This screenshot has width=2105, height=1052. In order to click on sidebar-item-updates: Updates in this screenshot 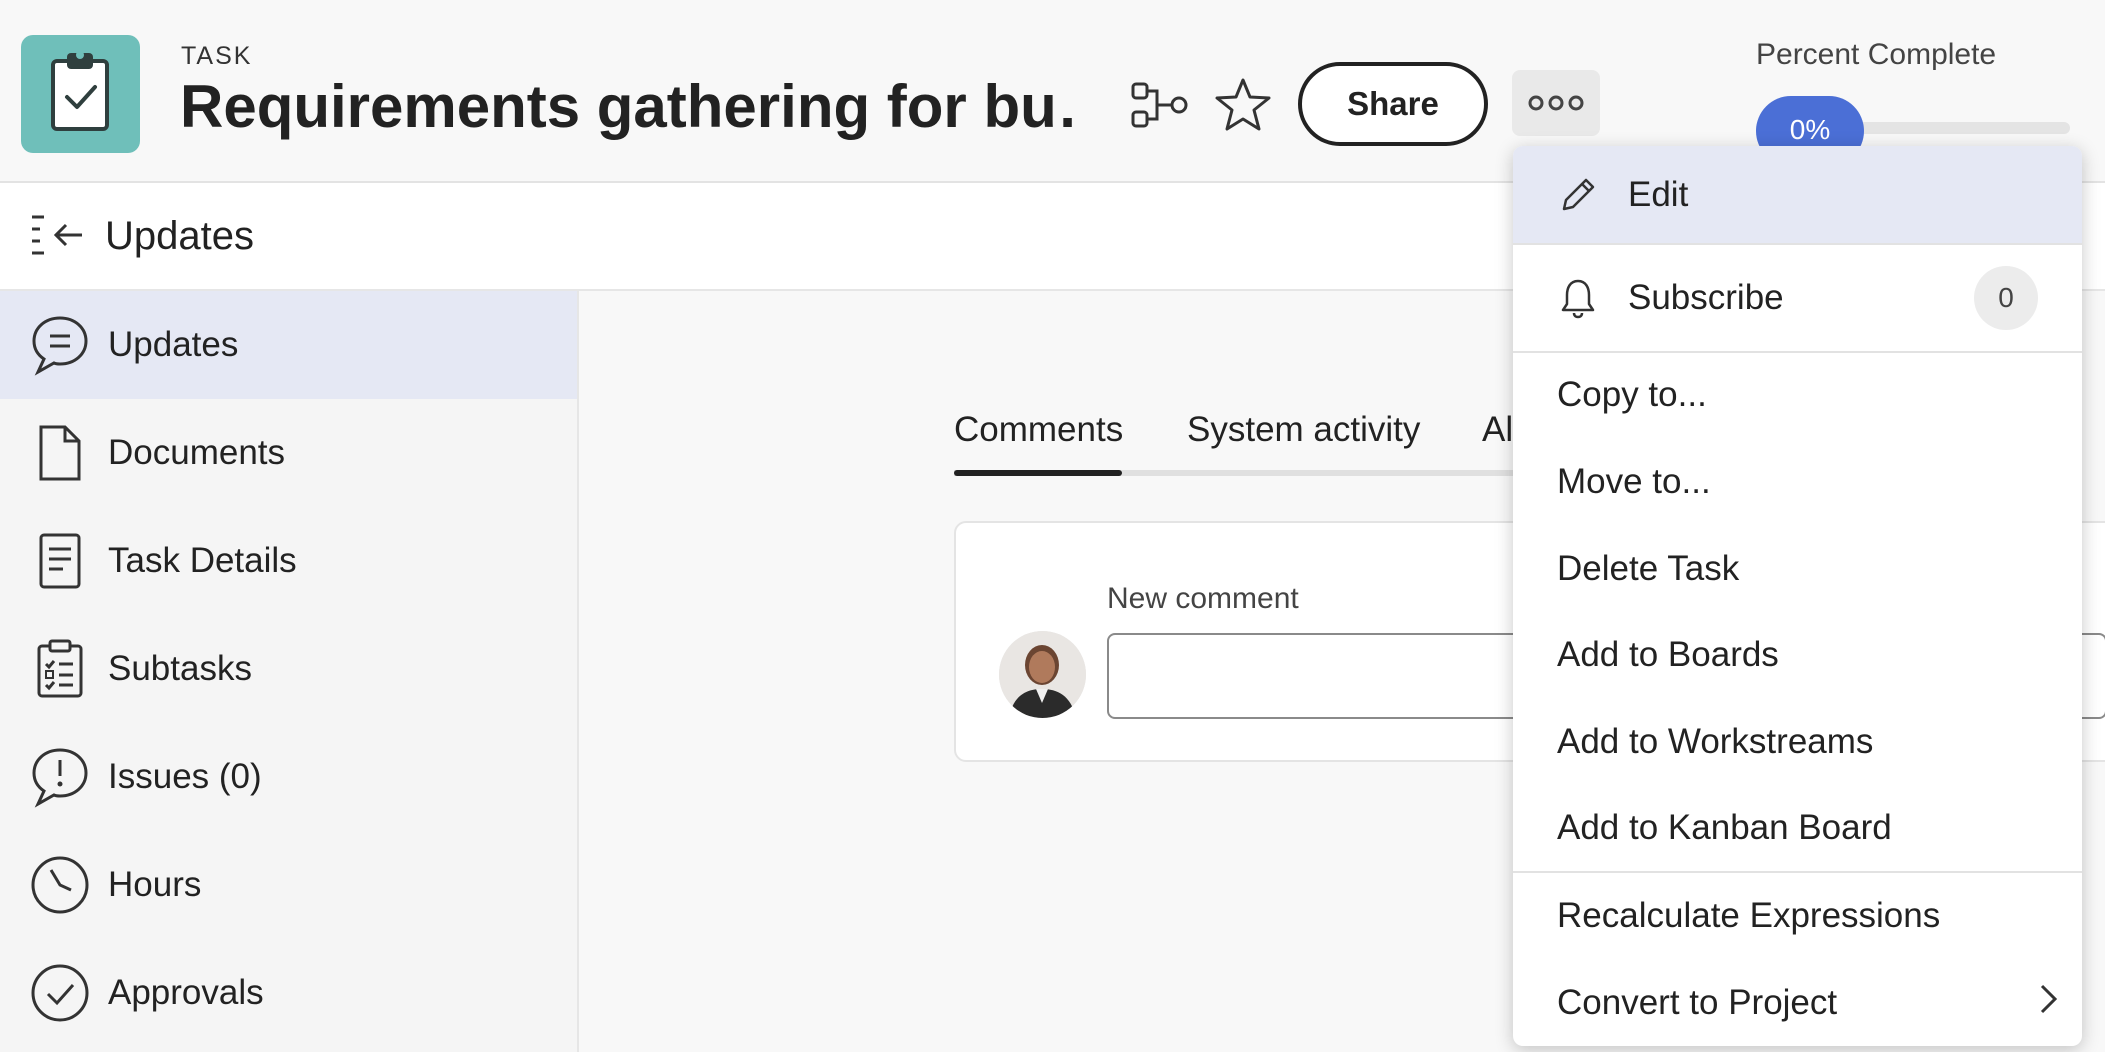, I will do `click(288, 345)`.